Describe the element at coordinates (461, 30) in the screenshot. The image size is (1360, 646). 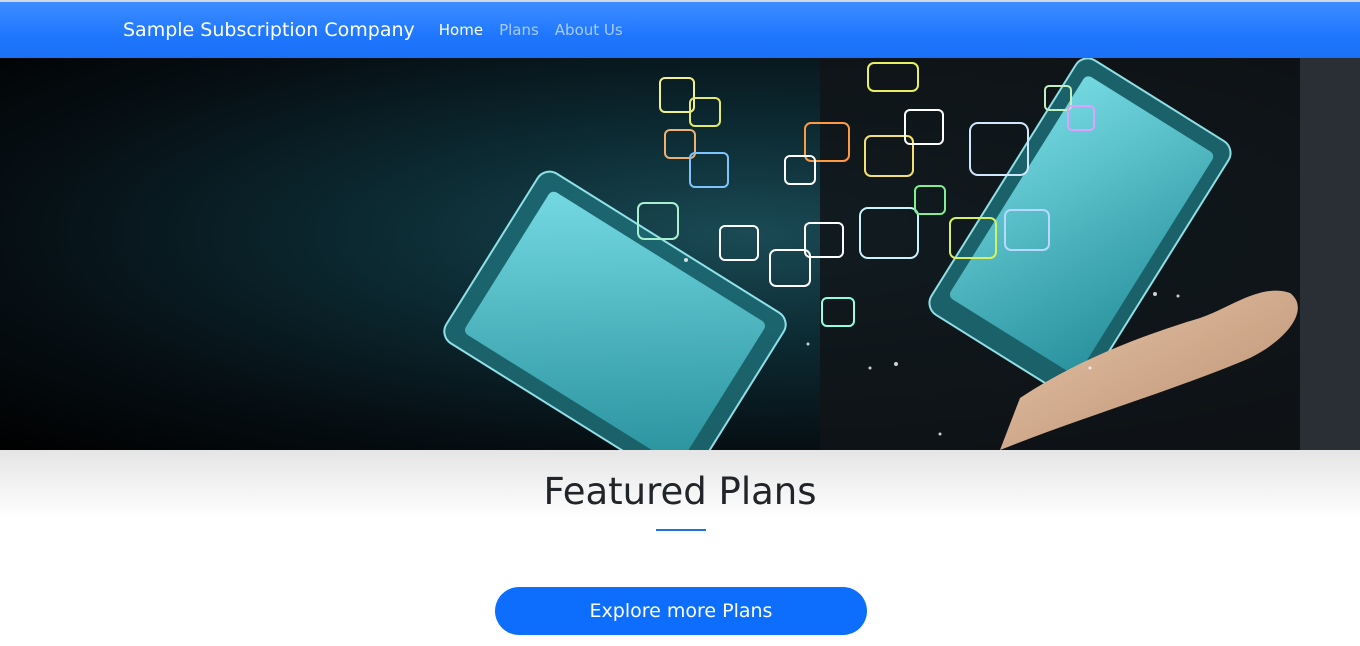
I see `nav-link-home: Home` at that location.